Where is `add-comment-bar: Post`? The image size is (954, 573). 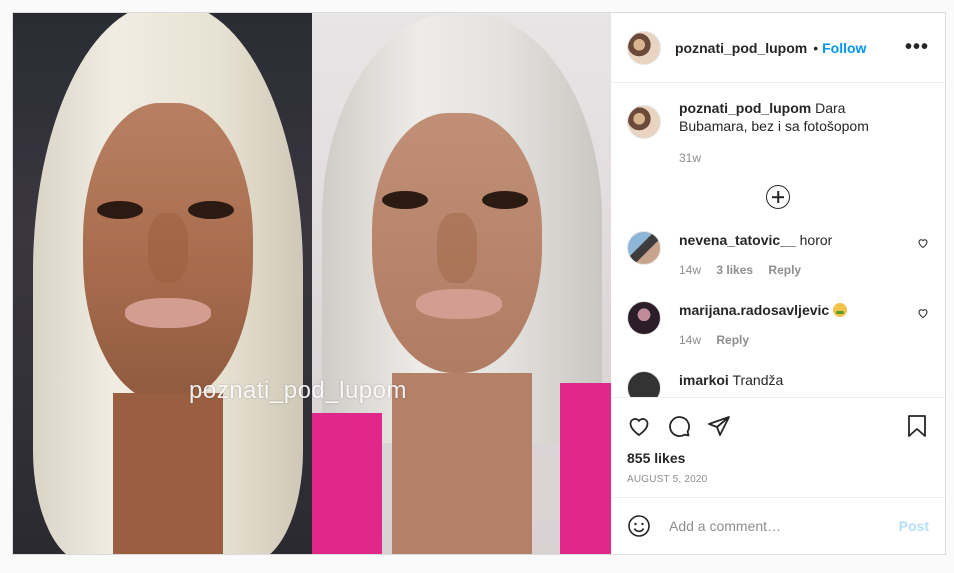 add-comment-bar: Post is located at coordinates (778, 525).